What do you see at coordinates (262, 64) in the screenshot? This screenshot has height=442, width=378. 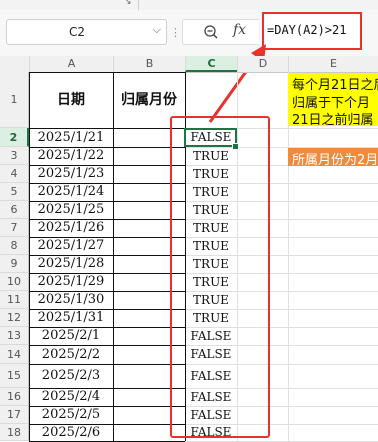 I see `column-header-d: D` at bounding box center [262, 64].